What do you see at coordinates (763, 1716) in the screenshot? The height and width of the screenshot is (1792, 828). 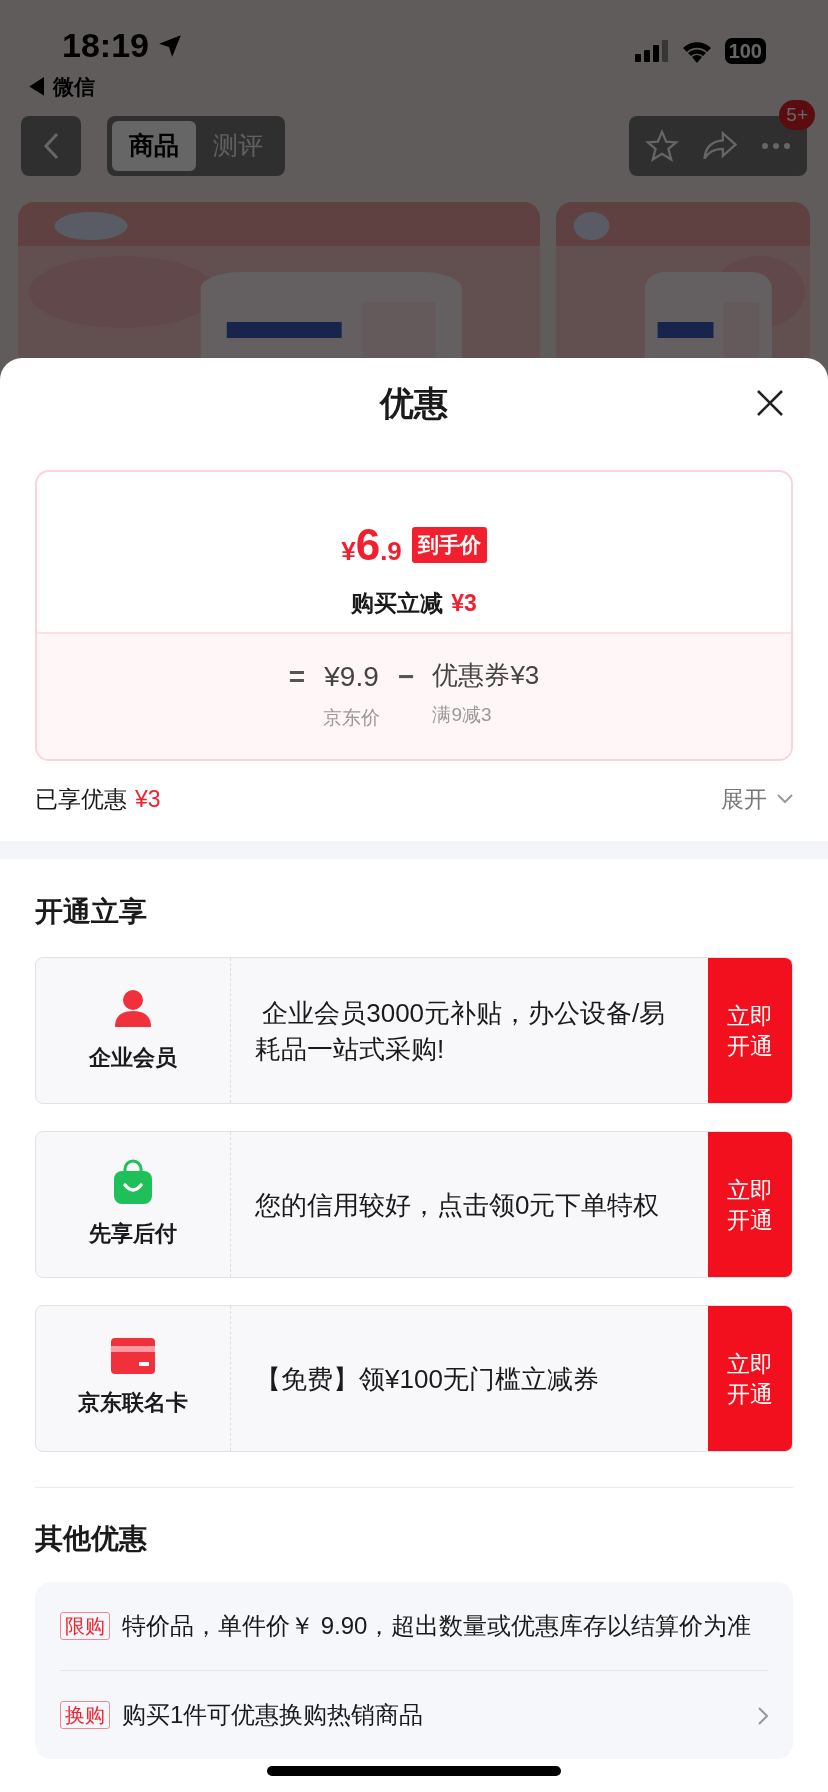 I see `chevron-right-icon` at bounding box center [763, 1716].